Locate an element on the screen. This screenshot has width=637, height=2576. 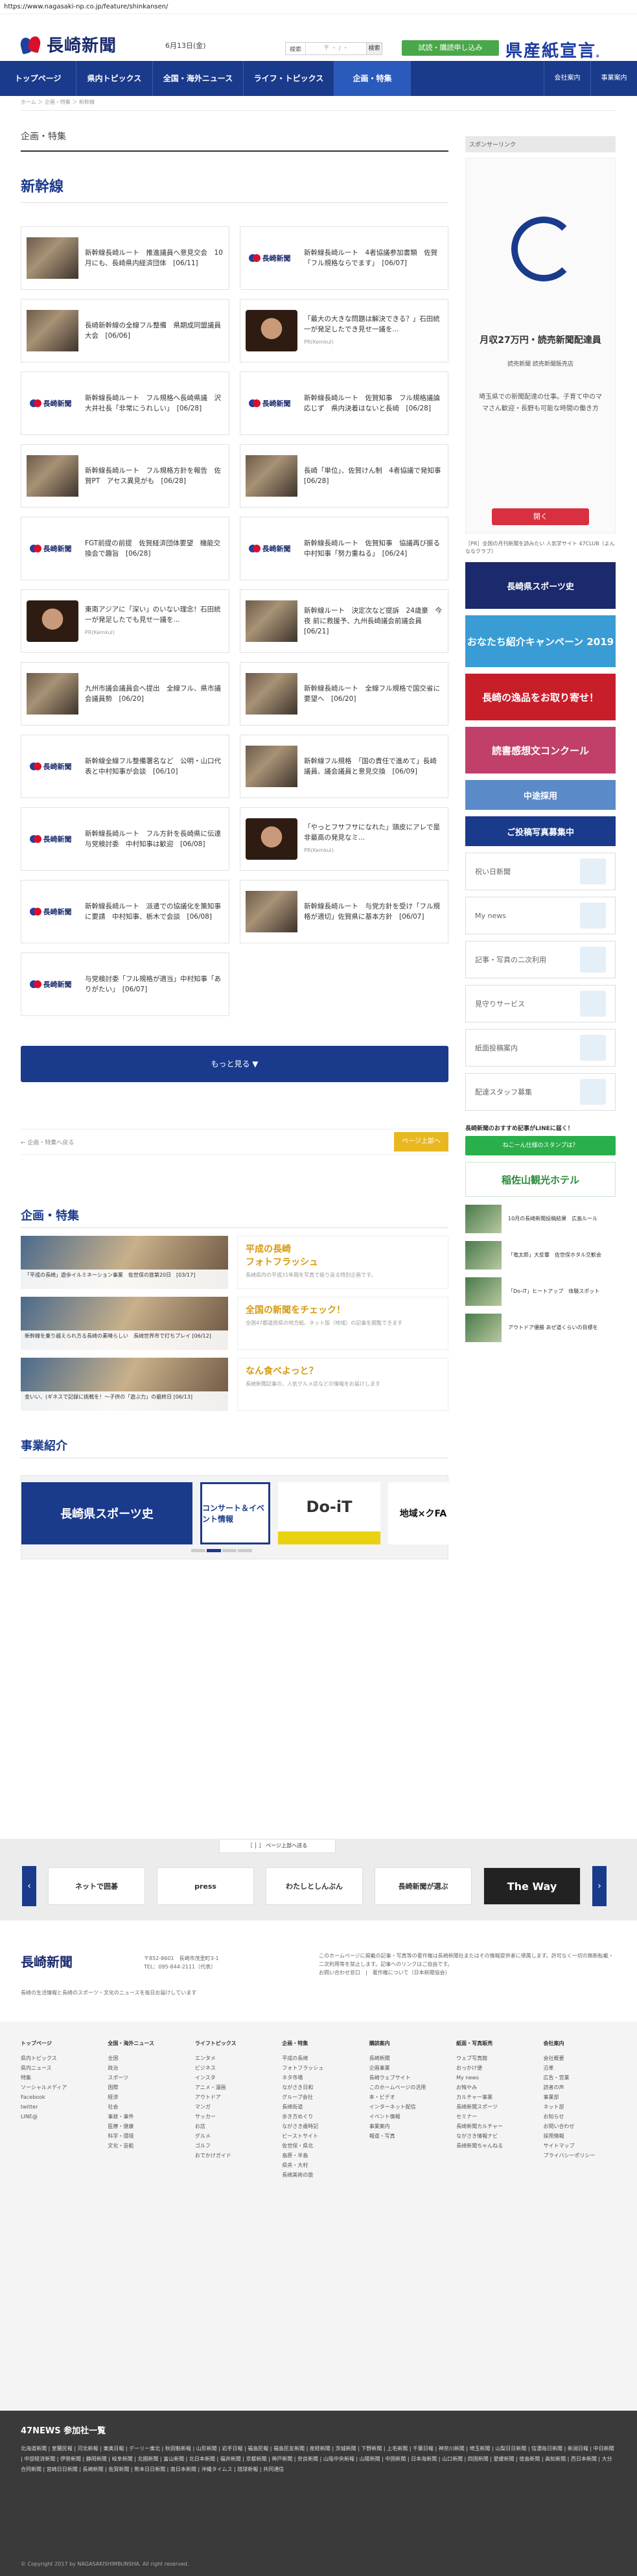
partner-banner: 長崎新聞が選ぶ is located at coordinates (423, 1886).